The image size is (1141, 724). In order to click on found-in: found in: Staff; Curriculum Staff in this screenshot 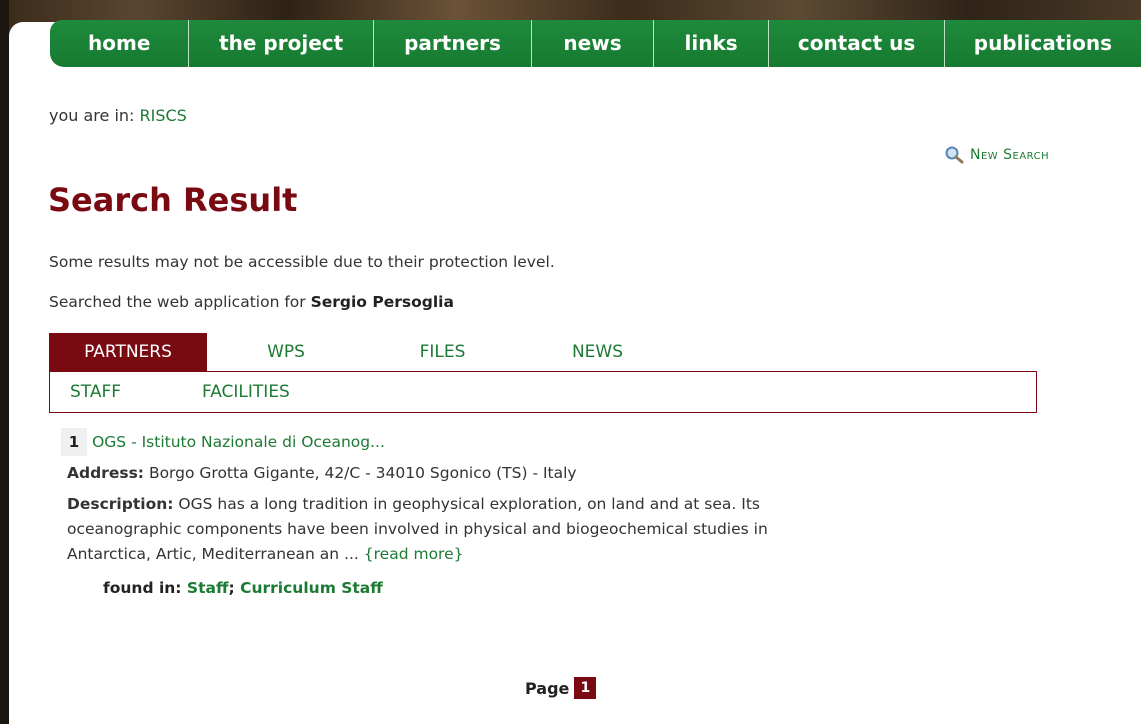, I will do `click(462, 588)`.